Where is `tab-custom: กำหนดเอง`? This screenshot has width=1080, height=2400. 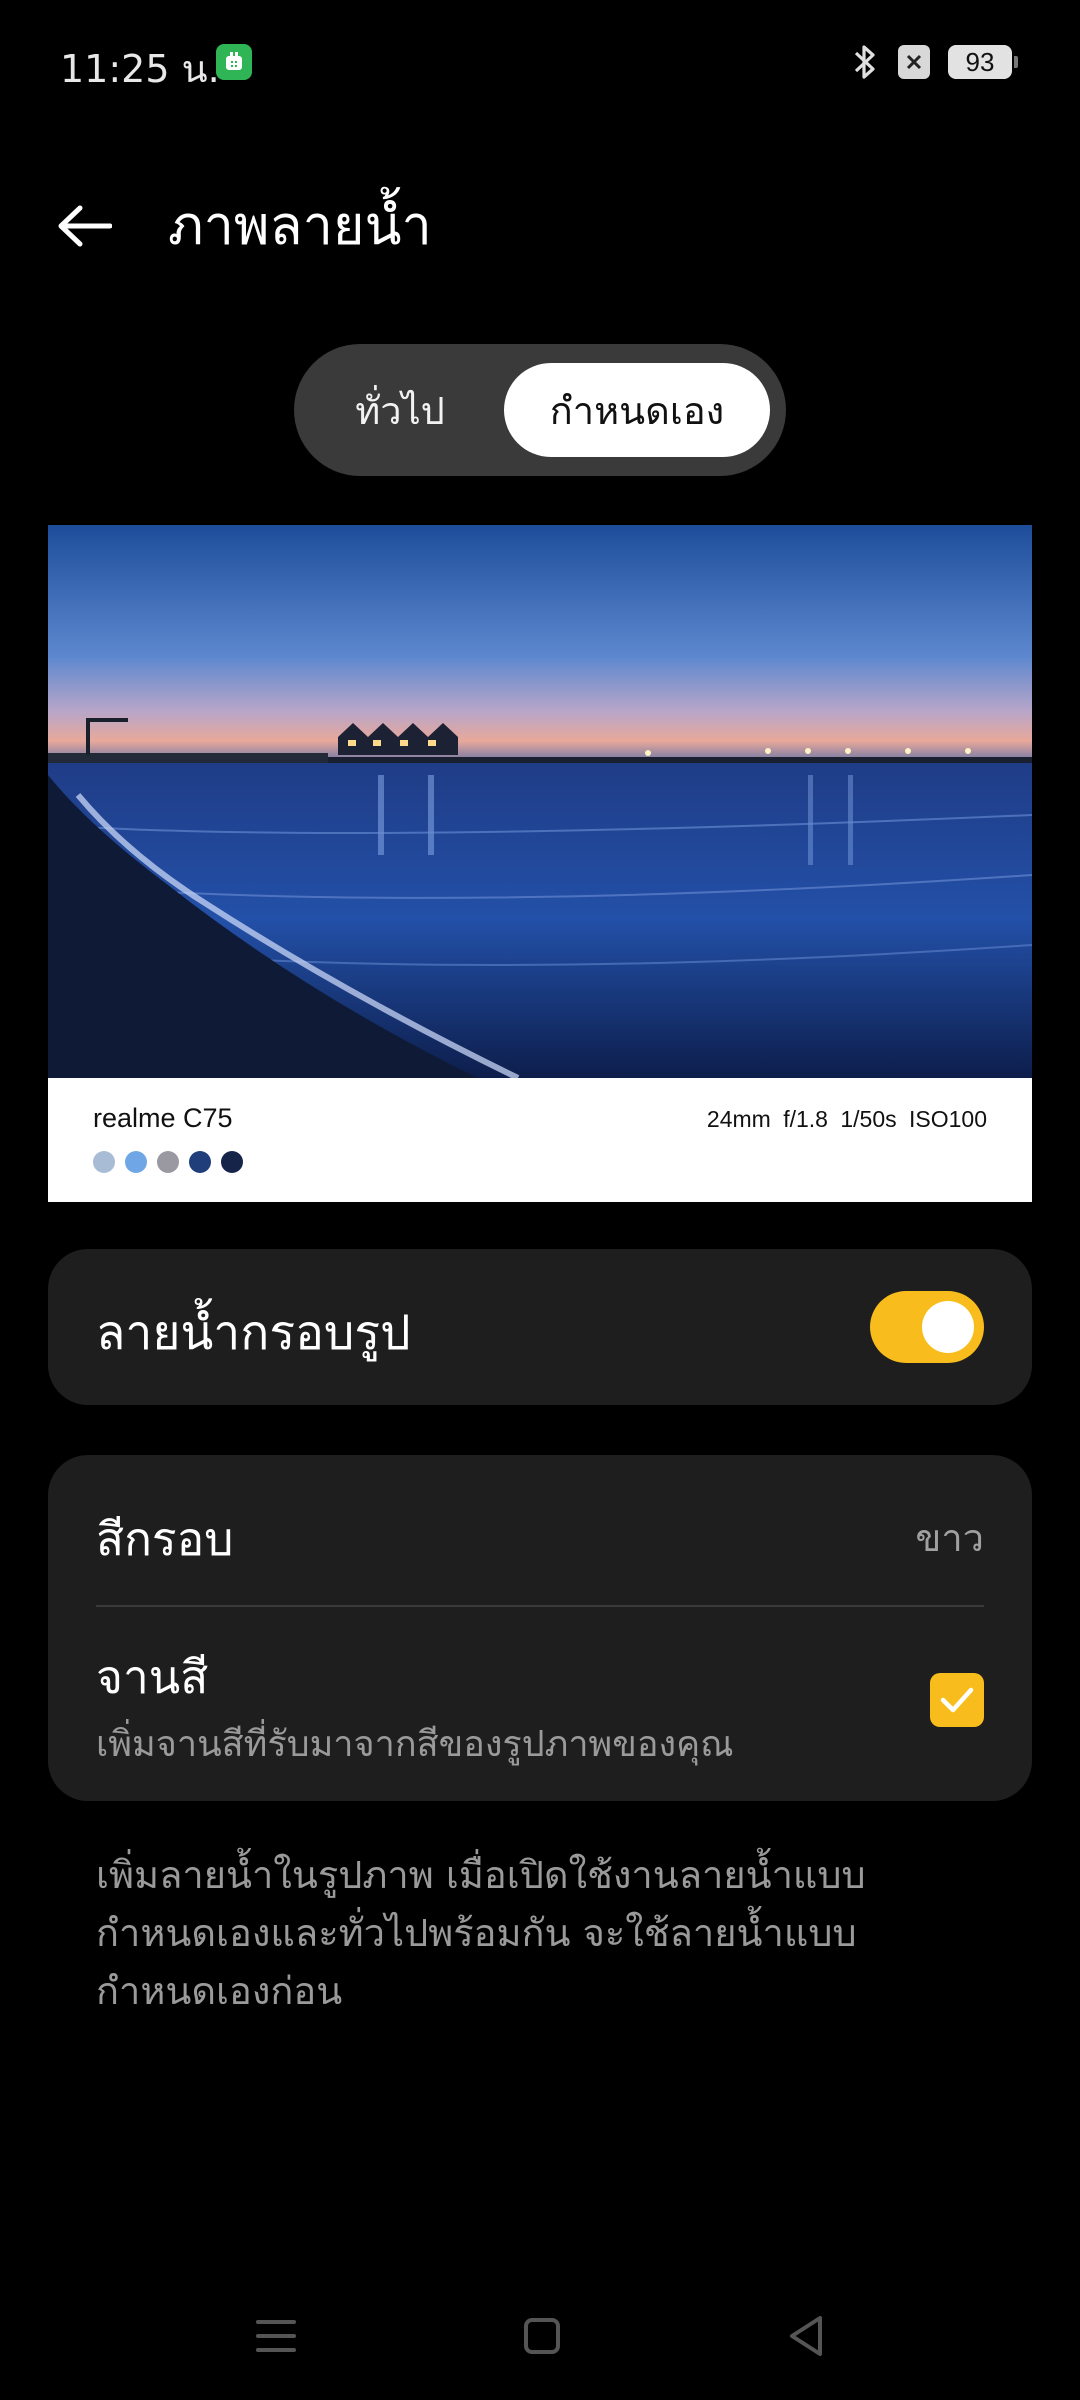
tab-custom: กำหนดเอง is located at coordinates (637, 410).